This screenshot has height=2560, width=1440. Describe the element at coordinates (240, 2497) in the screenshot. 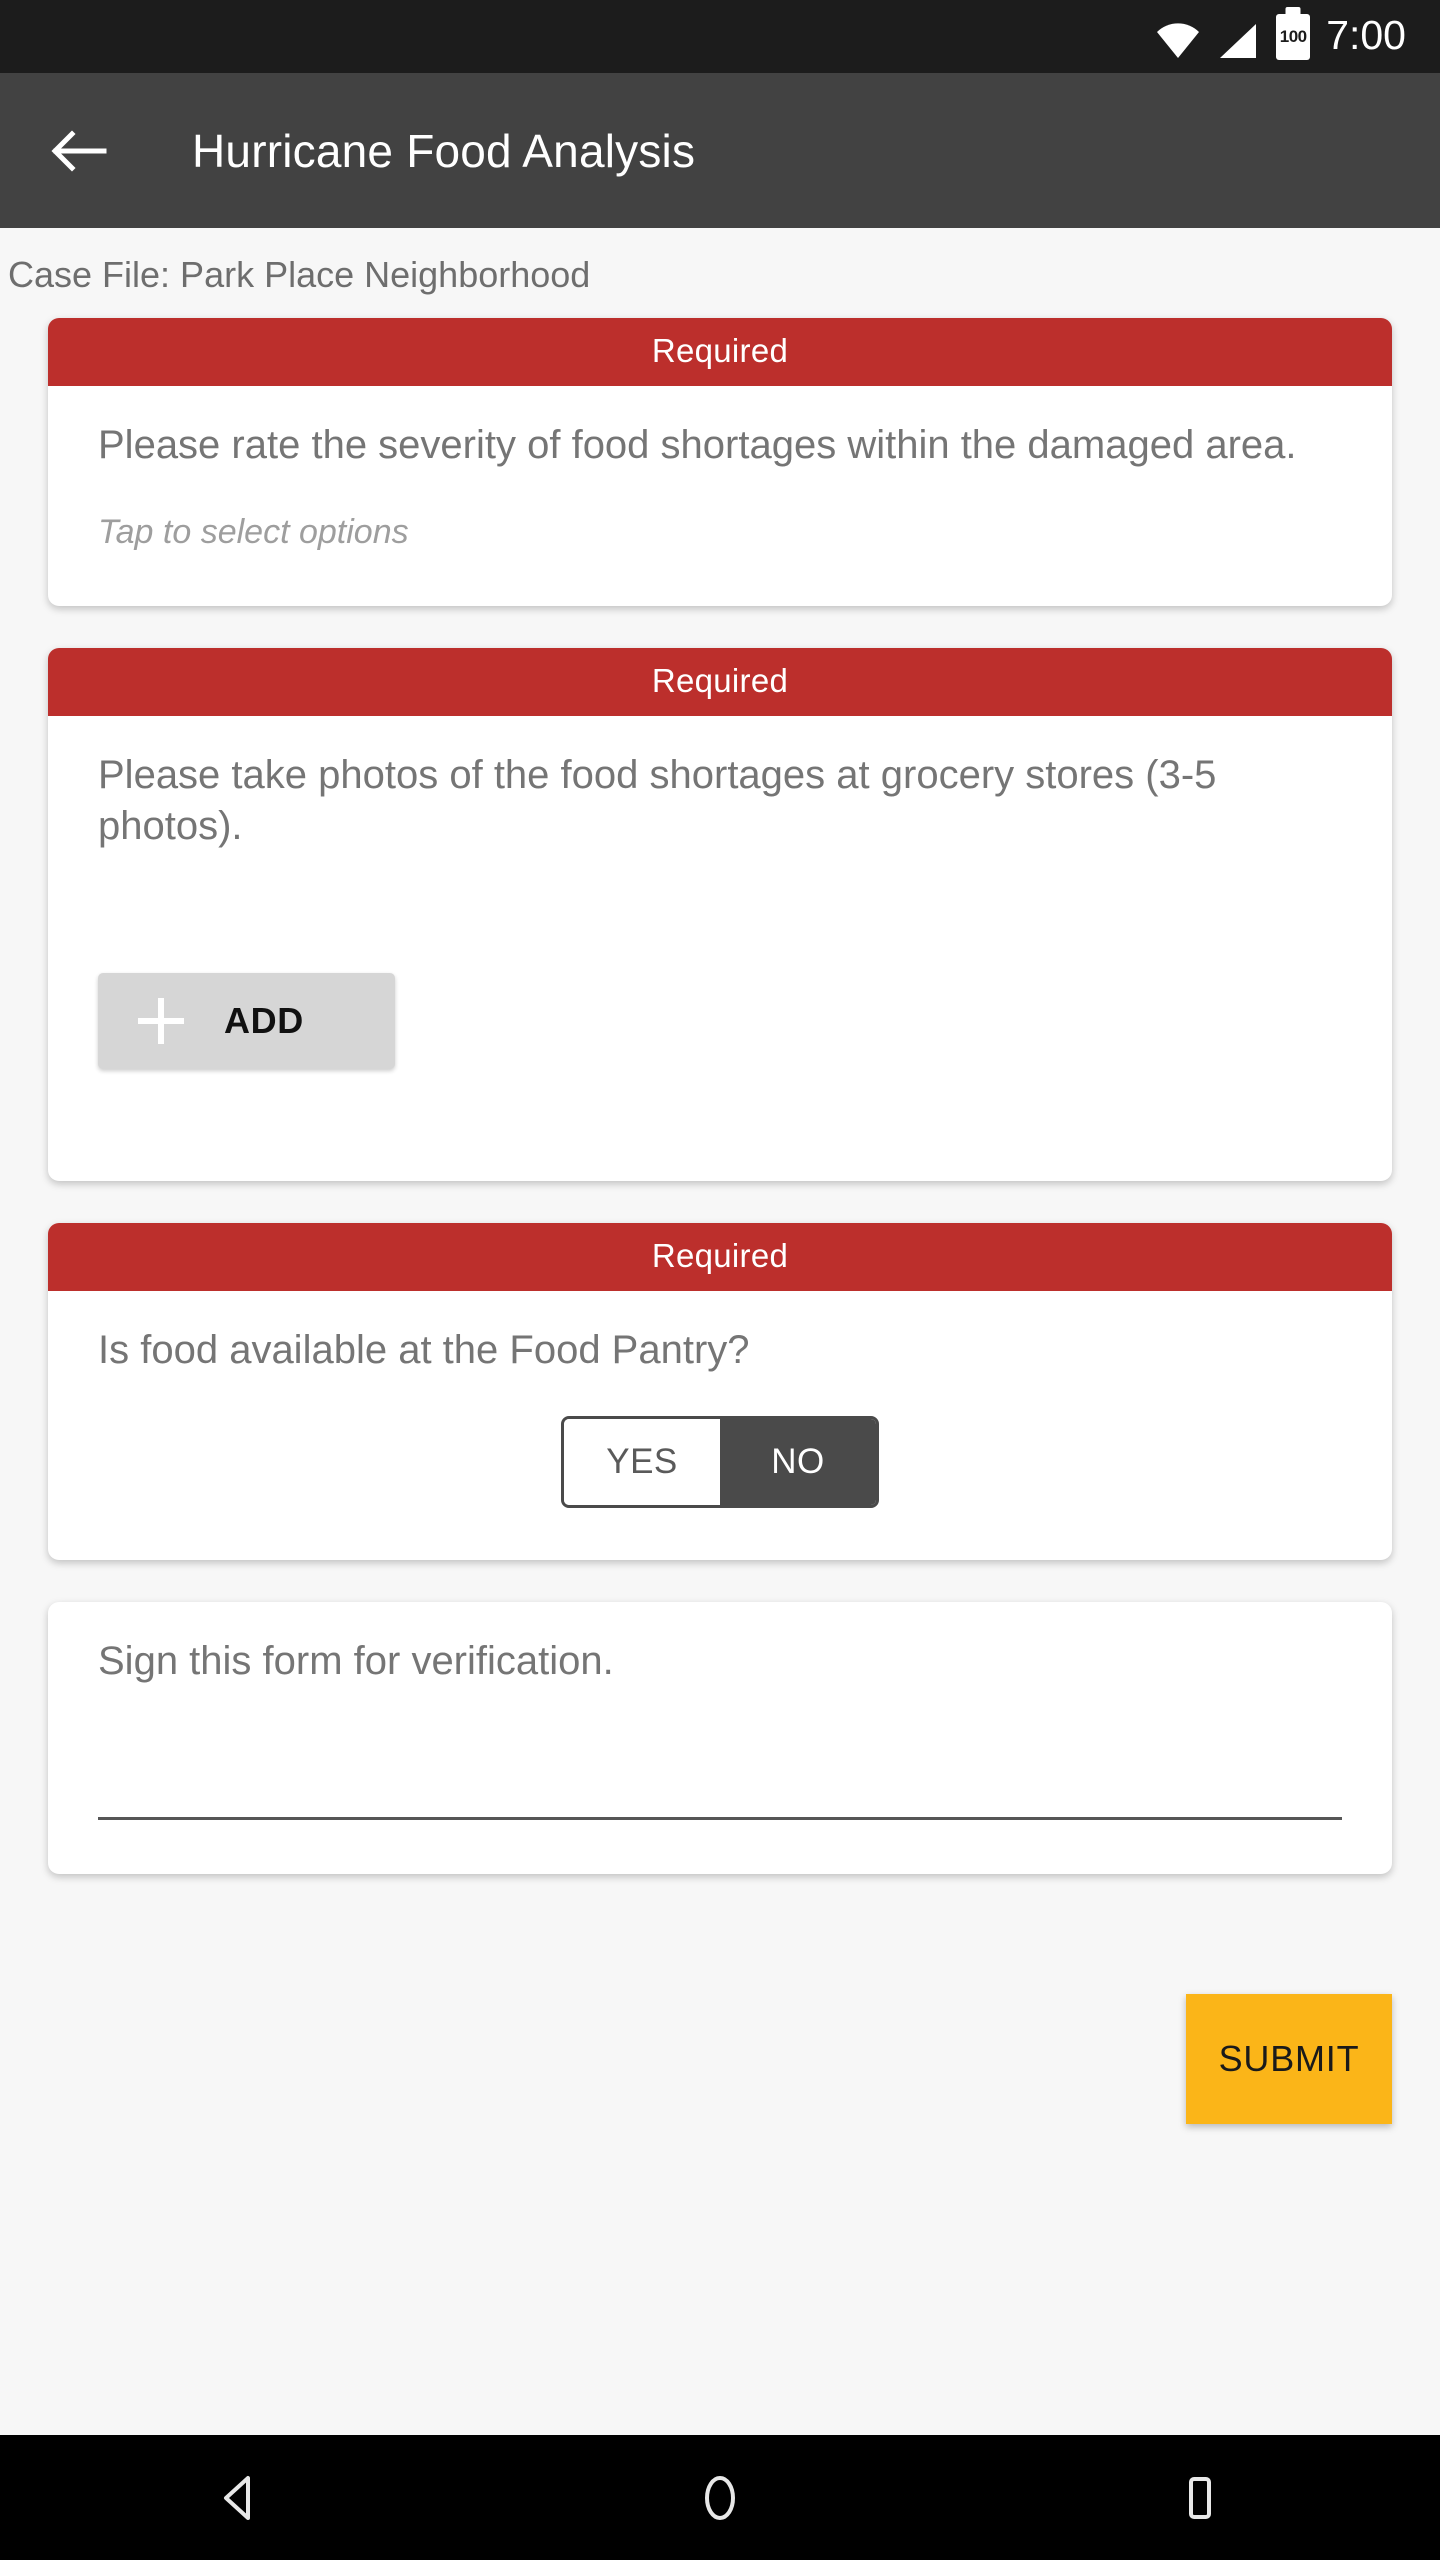

I see `nav-back-triangle-icon` at that location.